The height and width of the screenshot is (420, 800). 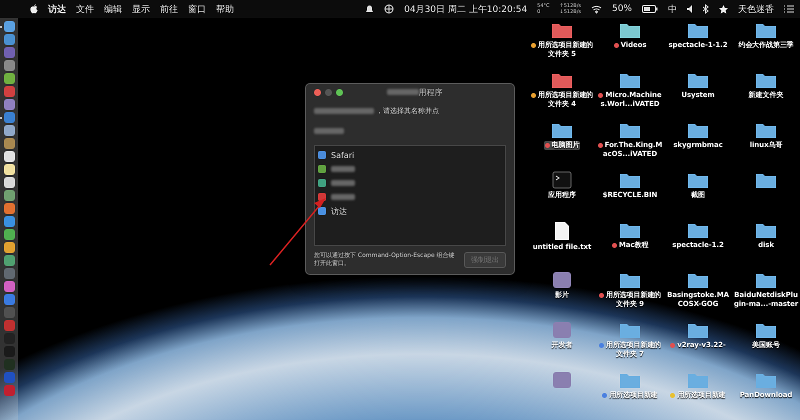 What do you see at coordinates (756, 9) in the screenshot?
I see `user-name: 天色迷香` at bounding box center [756, 9].